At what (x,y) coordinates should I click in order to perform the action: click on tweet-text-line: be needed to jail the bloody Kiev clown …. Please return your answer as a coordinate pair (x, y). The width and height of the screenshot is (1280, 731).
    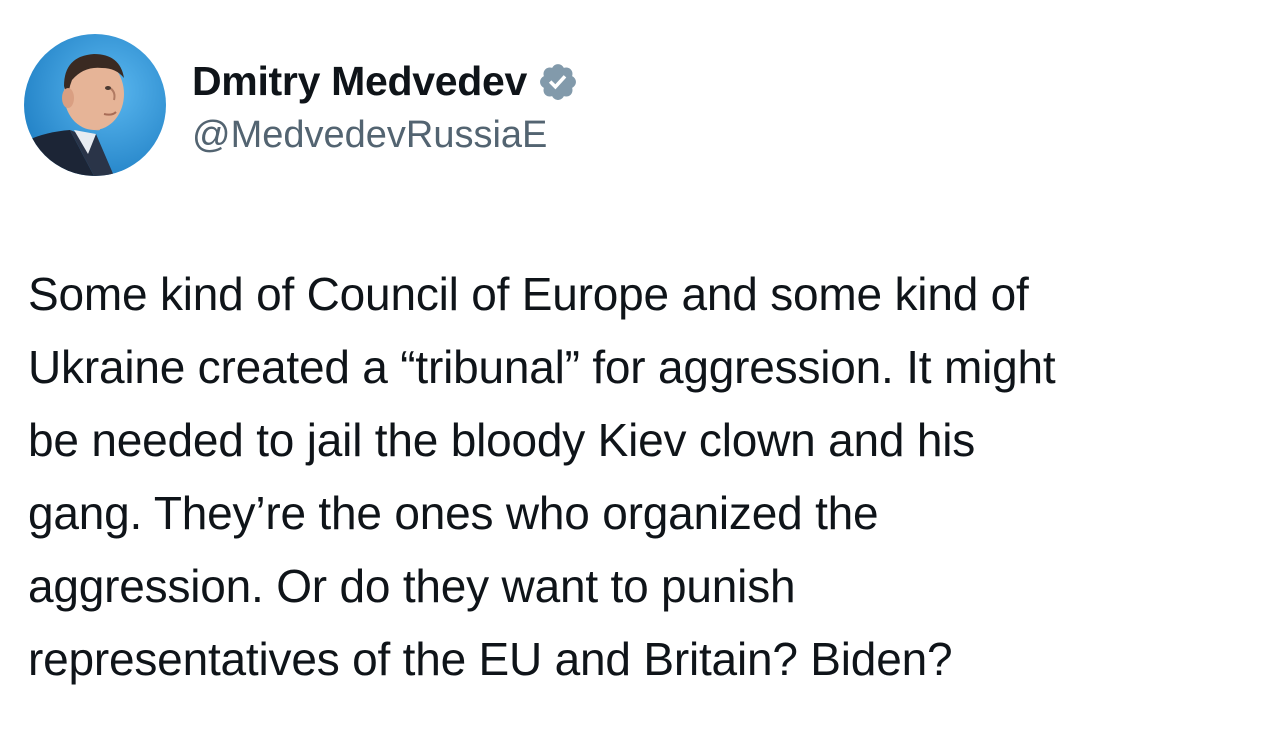
    Looking at the image, I should click on (502, 440).